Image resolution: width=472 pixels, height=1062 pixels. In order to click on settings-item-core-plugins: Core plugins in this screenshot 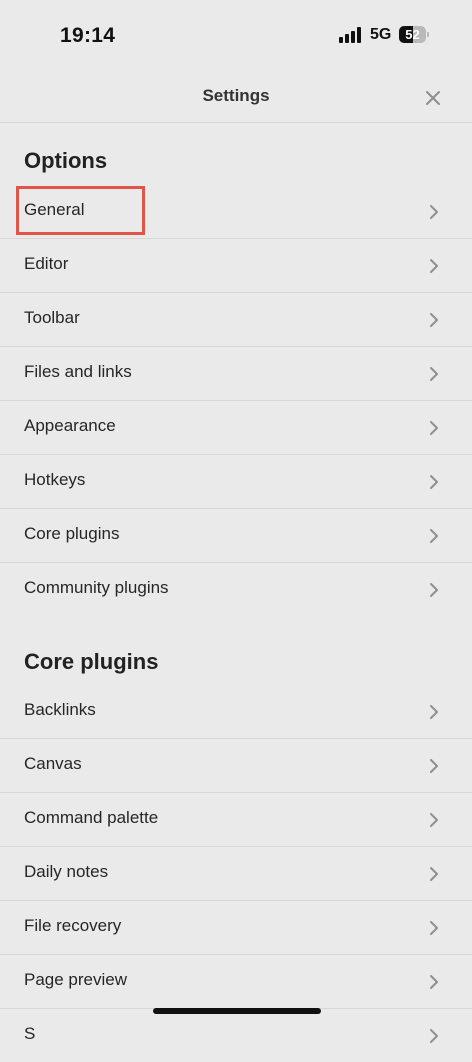, I will do `click(236, 536)`.